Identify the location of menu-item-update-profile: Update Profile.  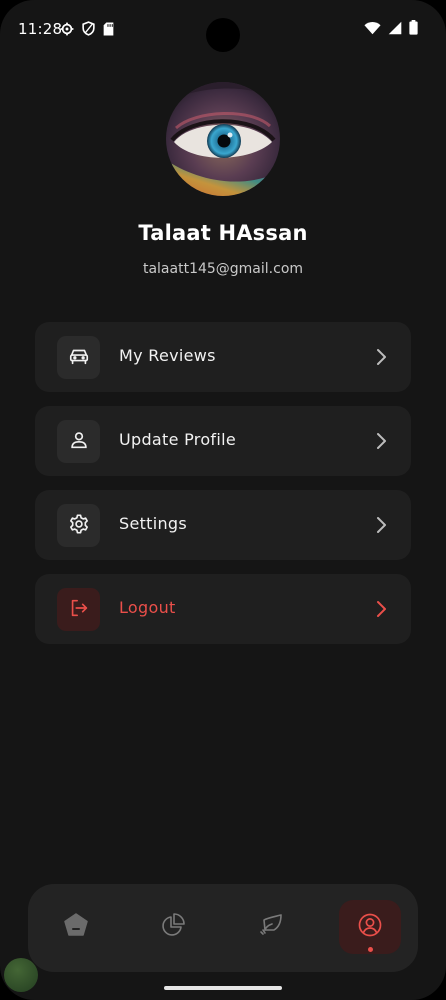
(223, 441).